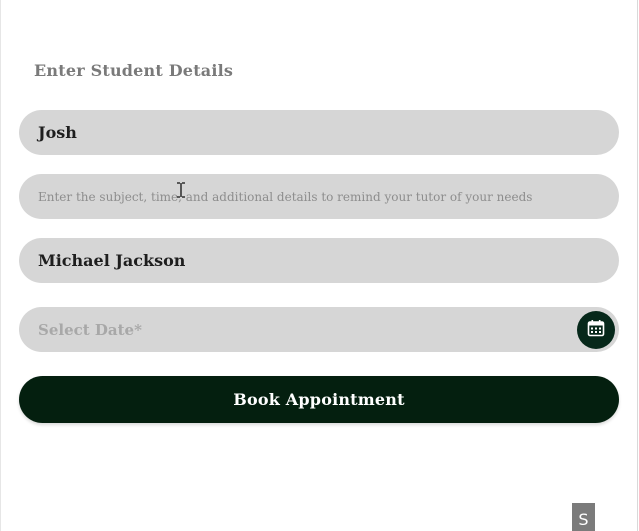 Image resolution: width=639 pixels, height=531 pixels. I want to click on tutor-name-input: Michael Jackson, so click(319, 260).